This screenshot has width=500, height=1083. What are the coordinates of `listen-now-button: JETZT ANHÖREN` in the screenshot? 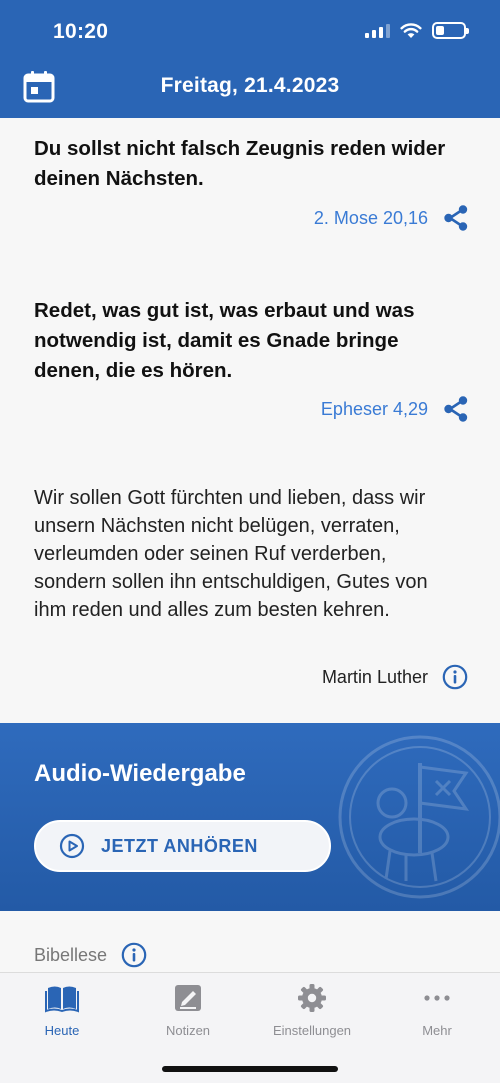 It's located at (182, 846).